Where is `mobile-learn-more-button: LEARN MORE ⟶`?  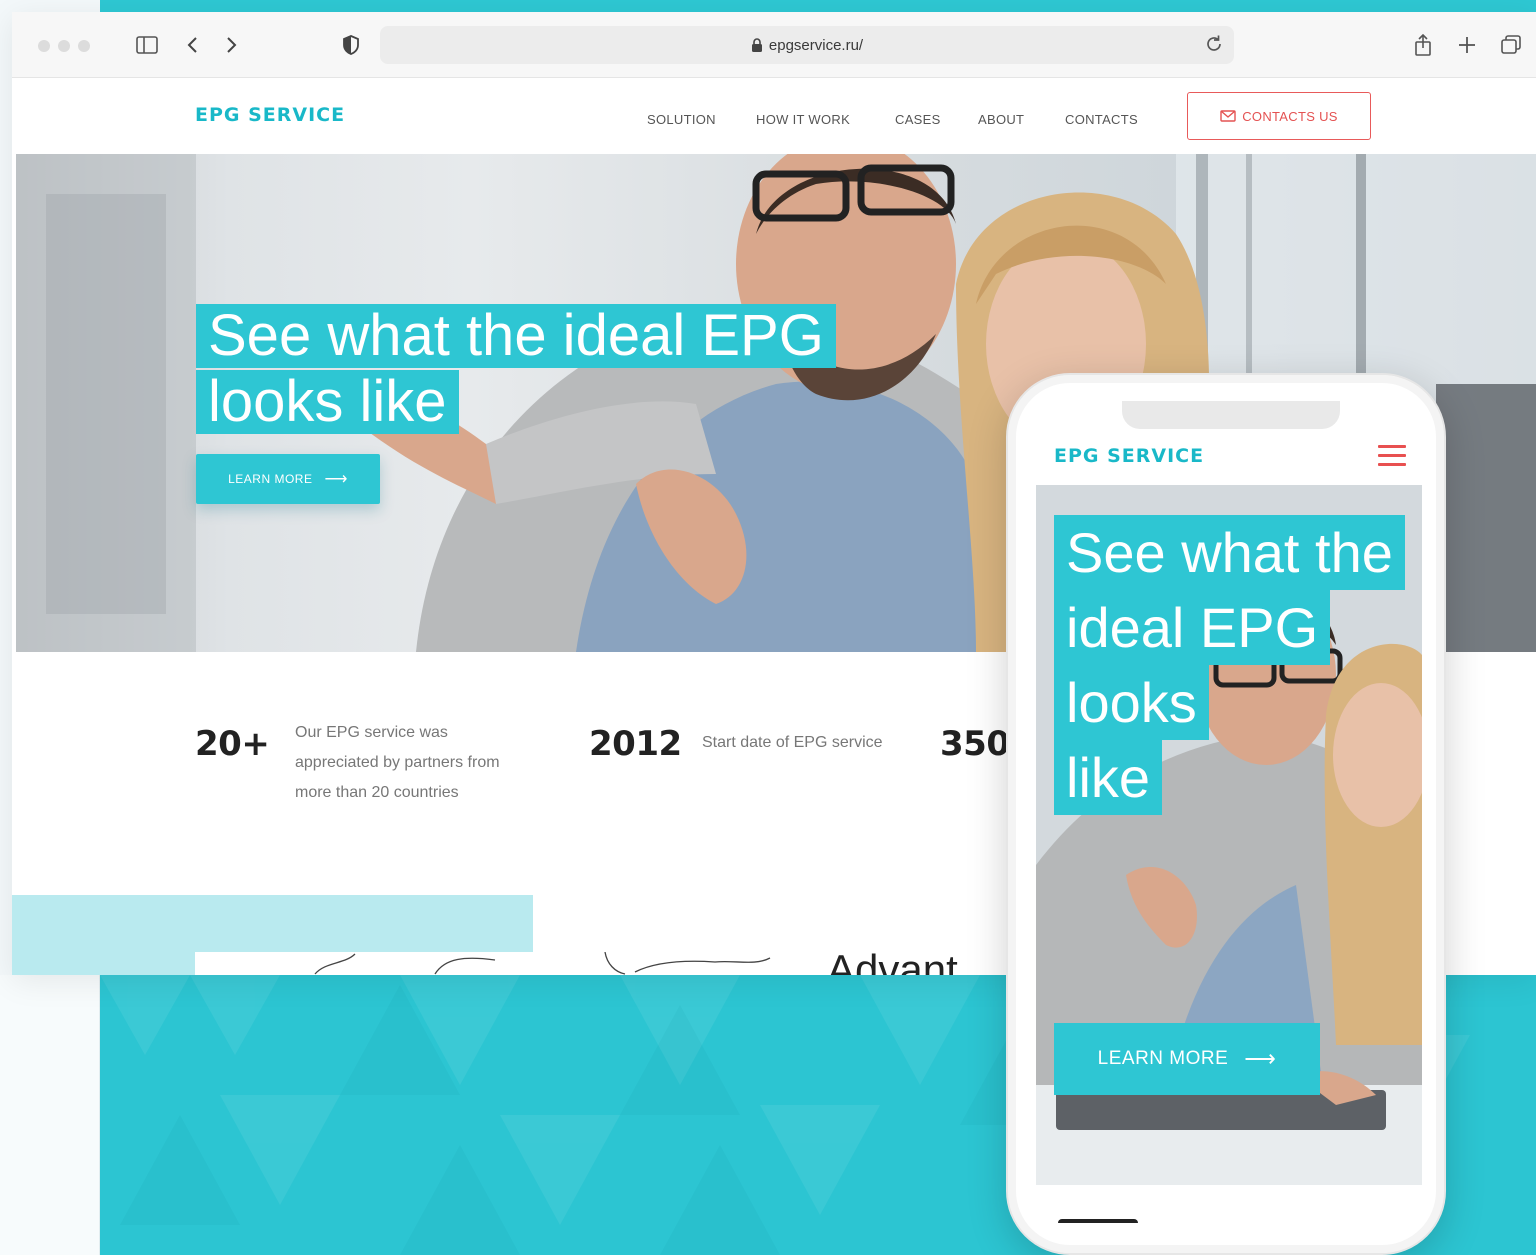
mobile-learn-more-button: LEARN MORE ⟶ is located at coordinates (1187, 1059).